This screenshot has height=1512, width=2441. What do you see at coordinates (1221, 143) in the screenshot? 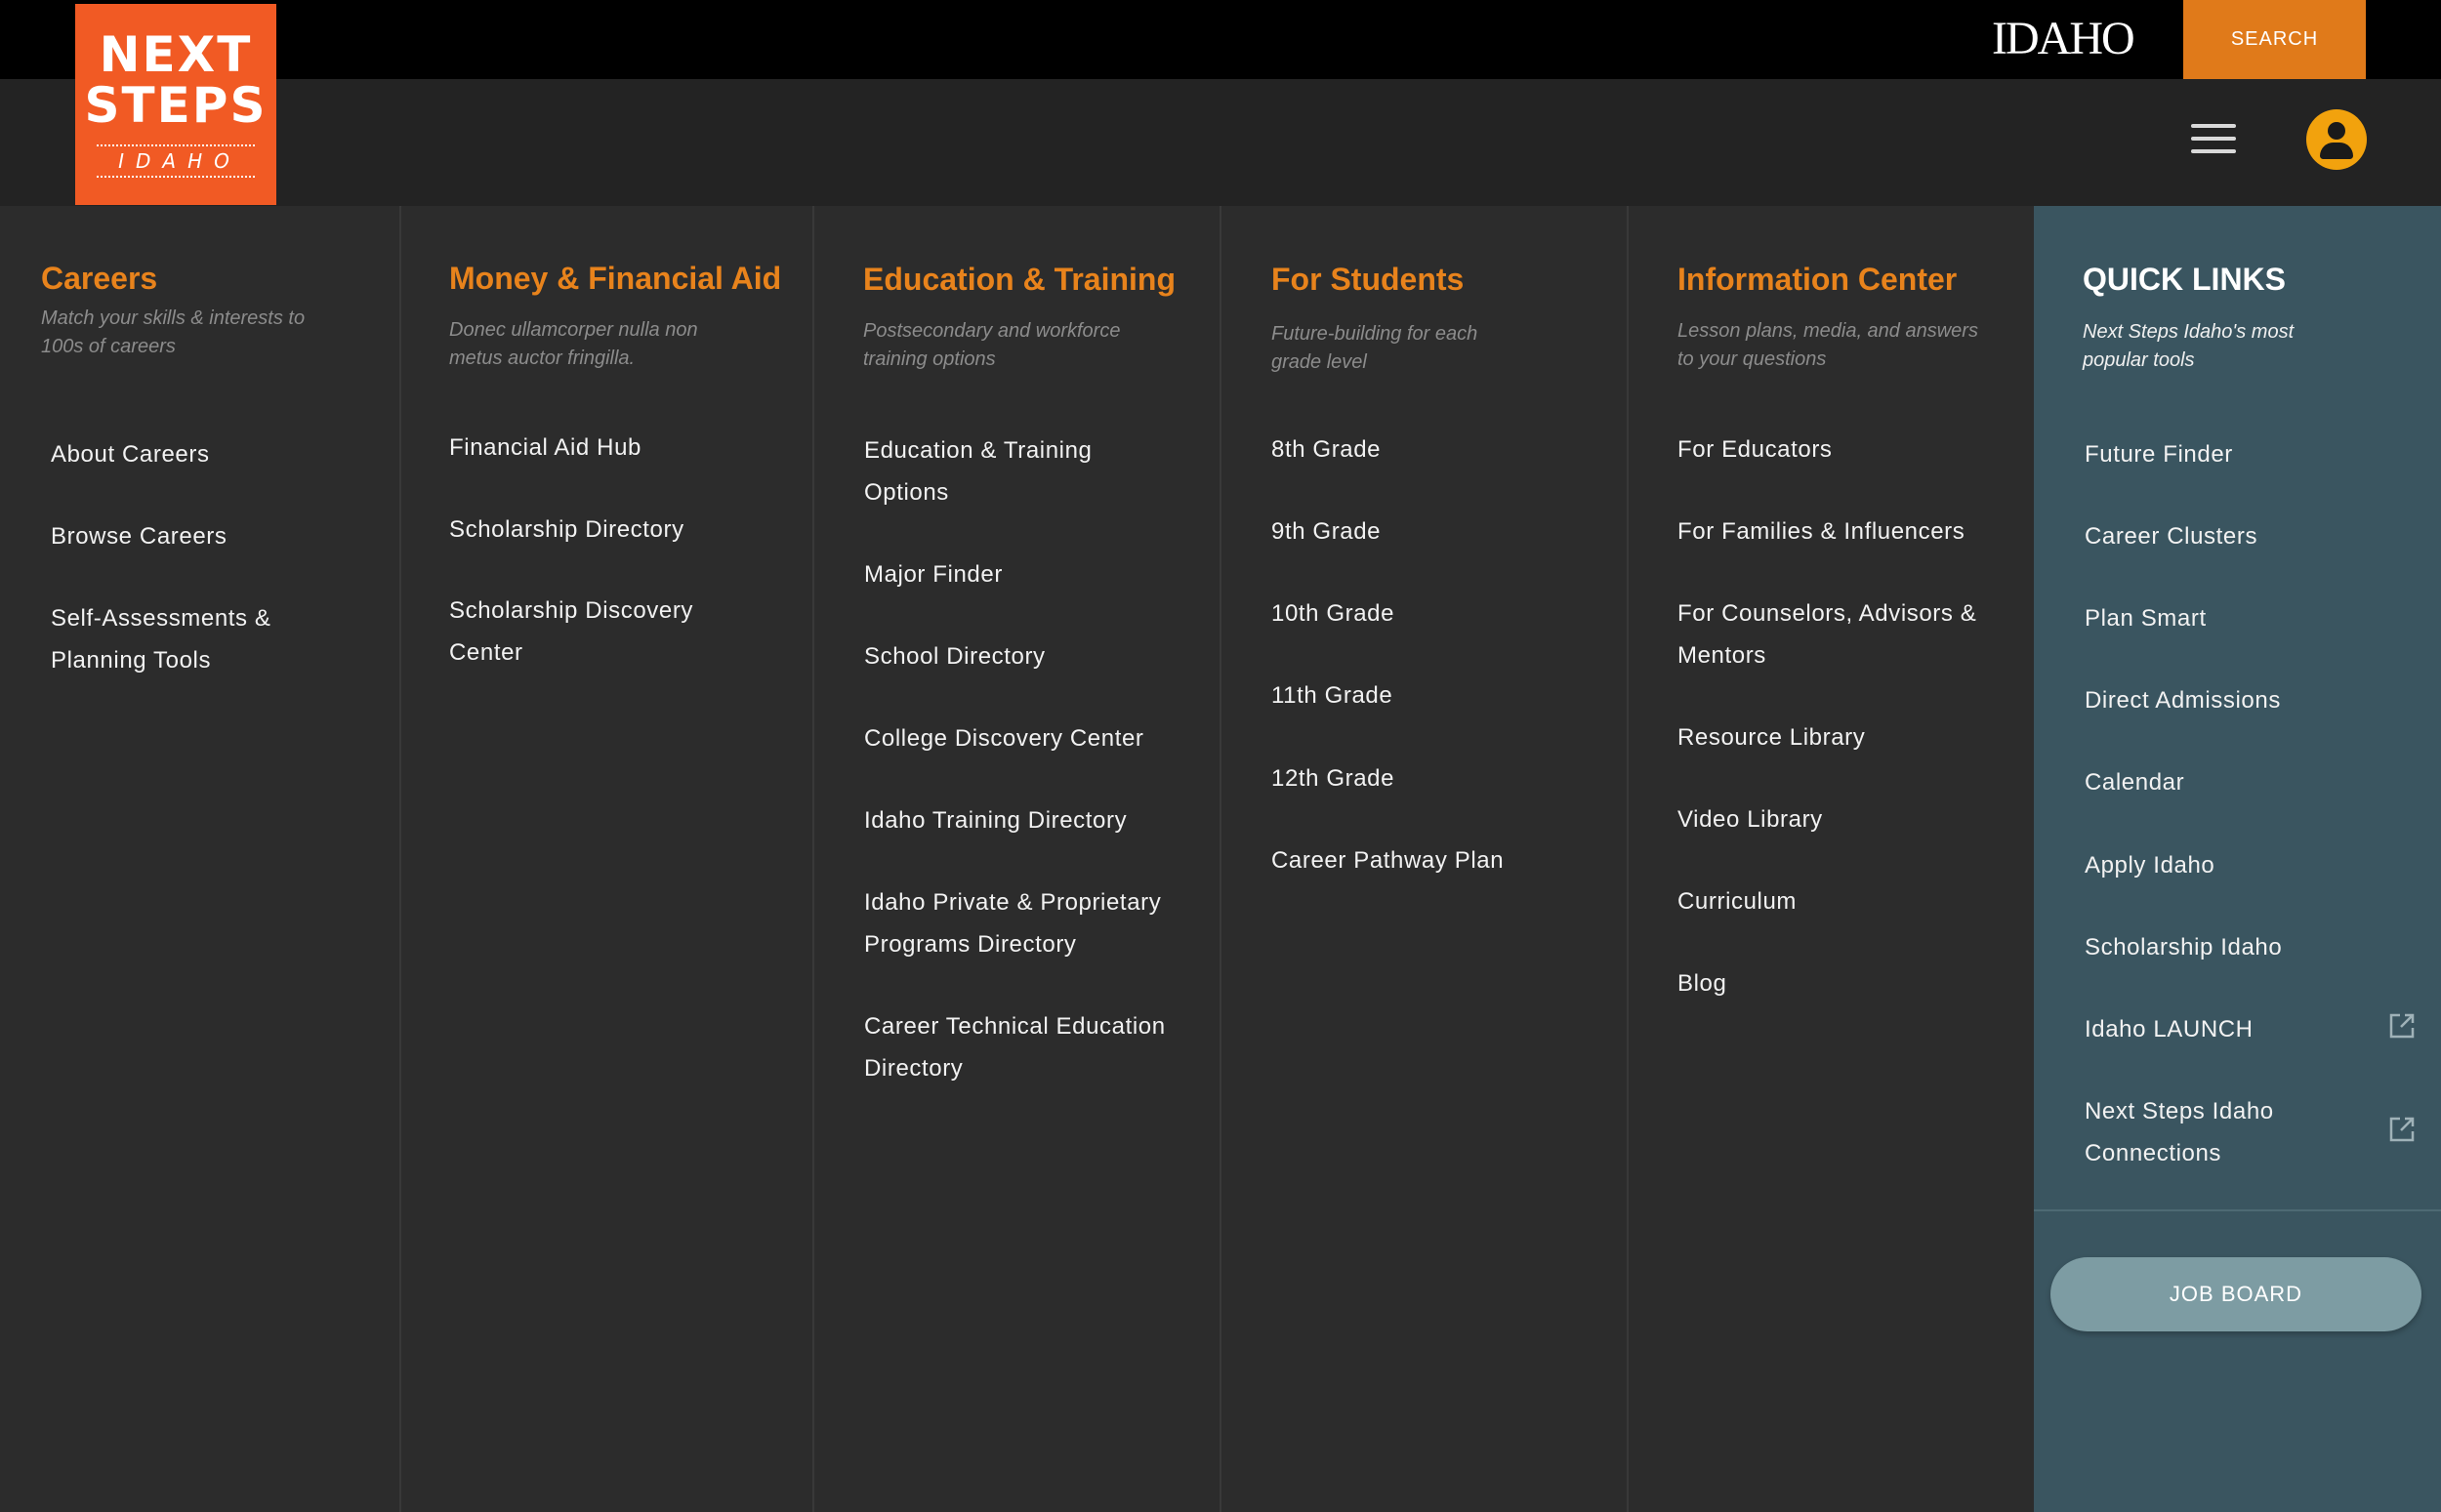
I see `nav-bar` at bounding box center [1221, 143].